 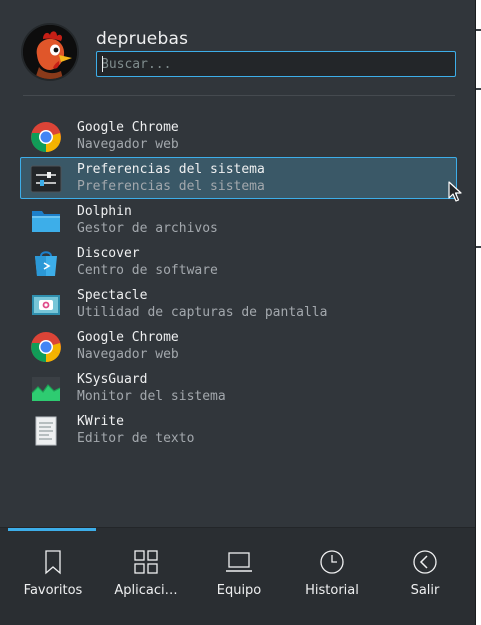 I want to click on text-caret, so click(x=102, y=64).